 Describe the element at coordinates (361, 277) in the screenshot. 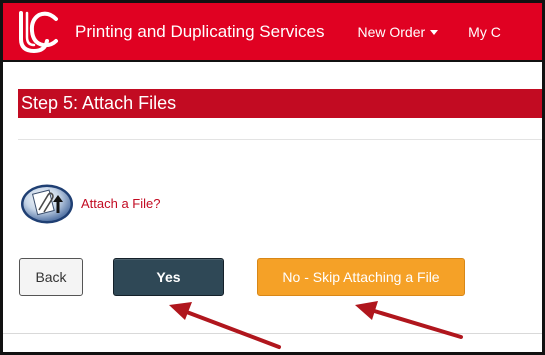

I see `skip-attach-button: No - Skip Attaching a File` at that location.